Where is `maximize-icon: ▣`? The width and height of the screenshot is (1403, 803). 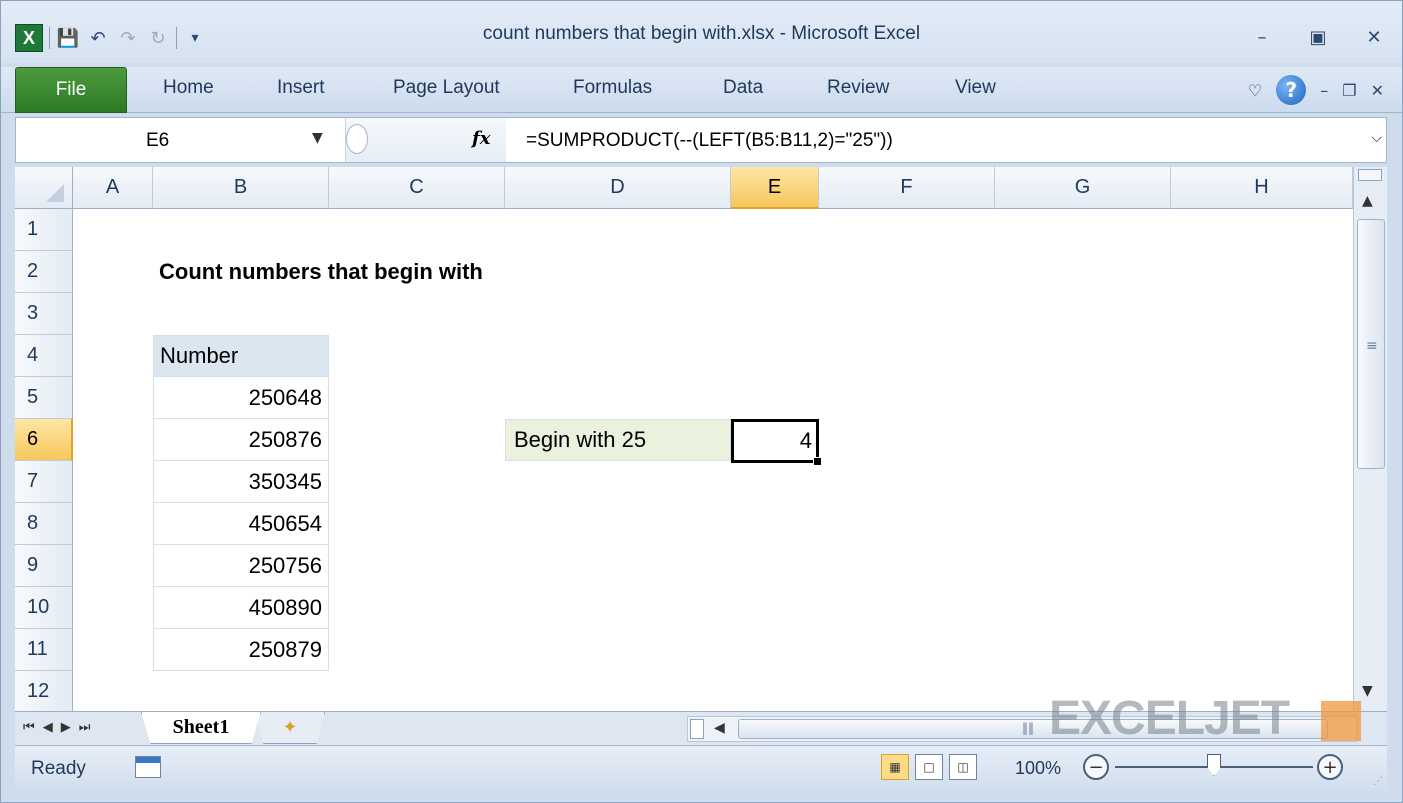 maximize-icon: ▣ is located at coordinates (1318, 37).